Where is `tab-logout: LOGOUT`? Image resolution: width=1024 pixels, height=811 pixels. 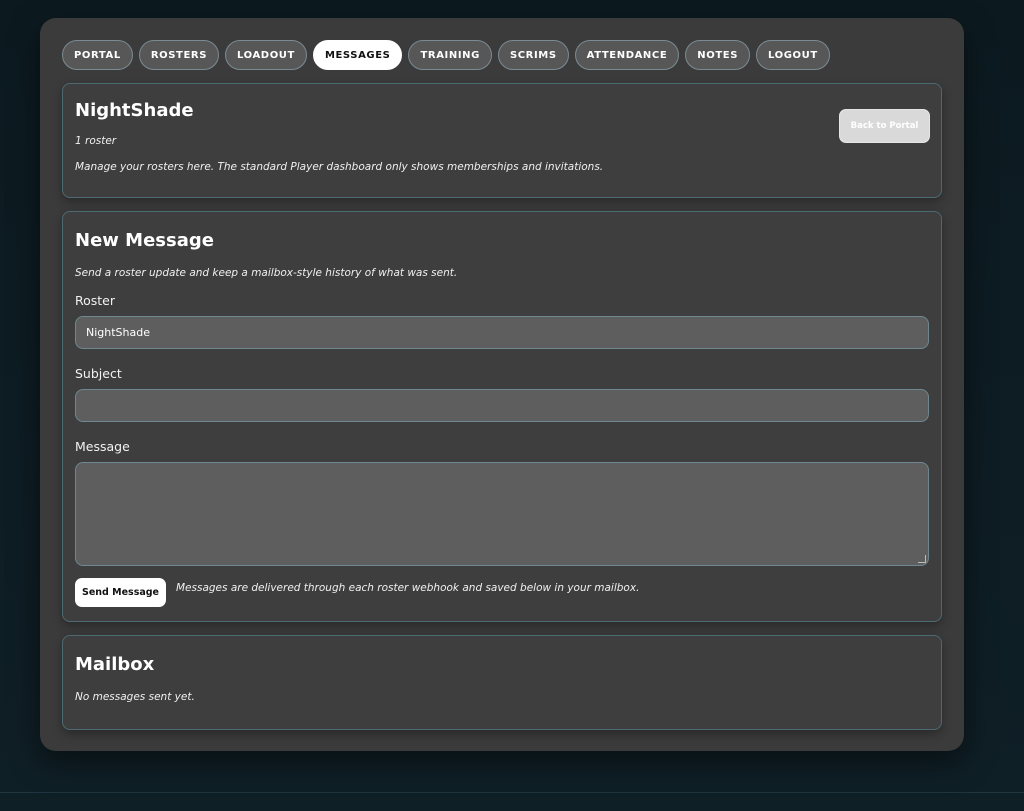 tab-logout: LOGOUT is located at coordinates (793, 55).